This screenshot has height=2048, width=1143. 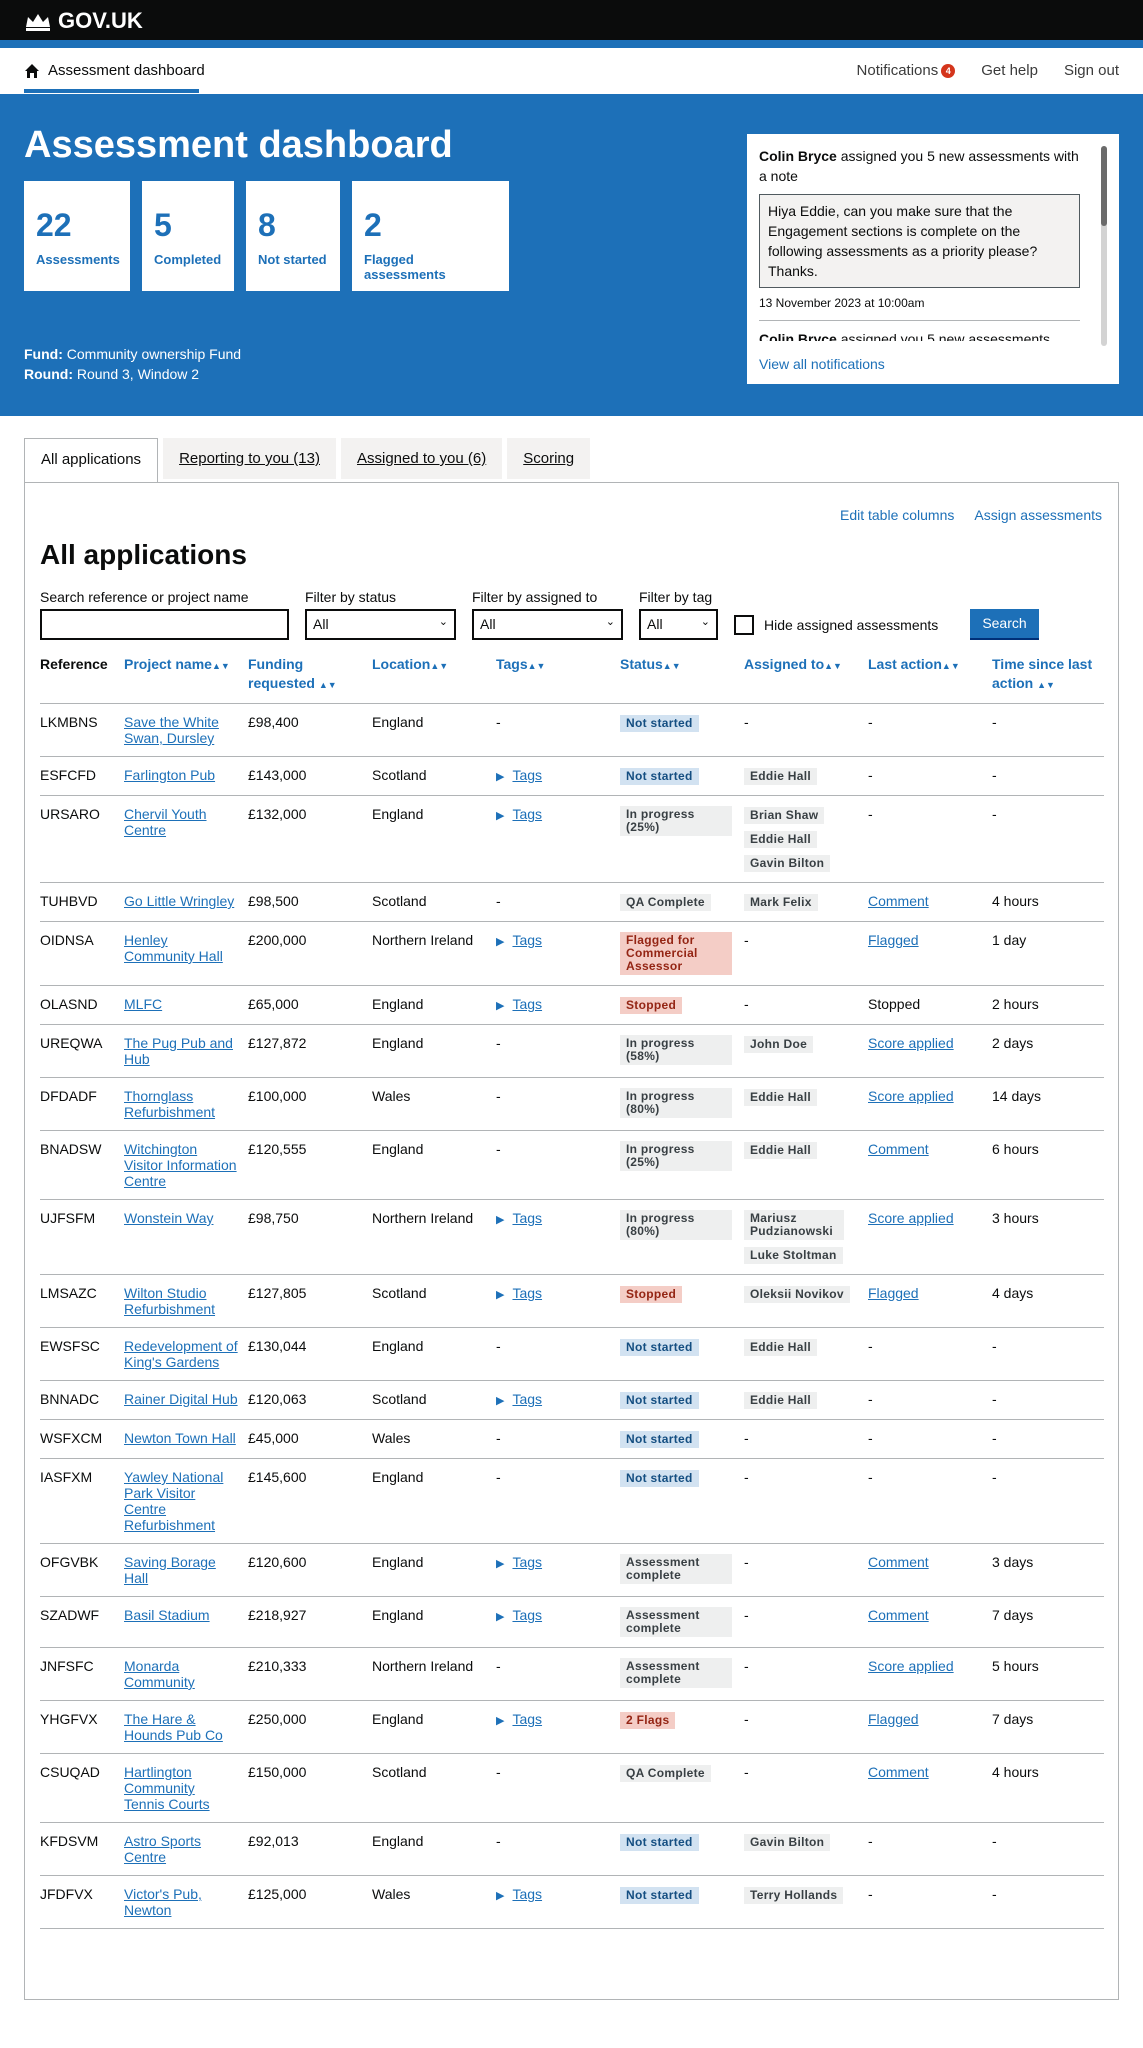 What do you see at coordinates (165, 822) in the screenshot?
I see `project-name-link: Chervil Youth Centre` at bounding box center [165, 822].